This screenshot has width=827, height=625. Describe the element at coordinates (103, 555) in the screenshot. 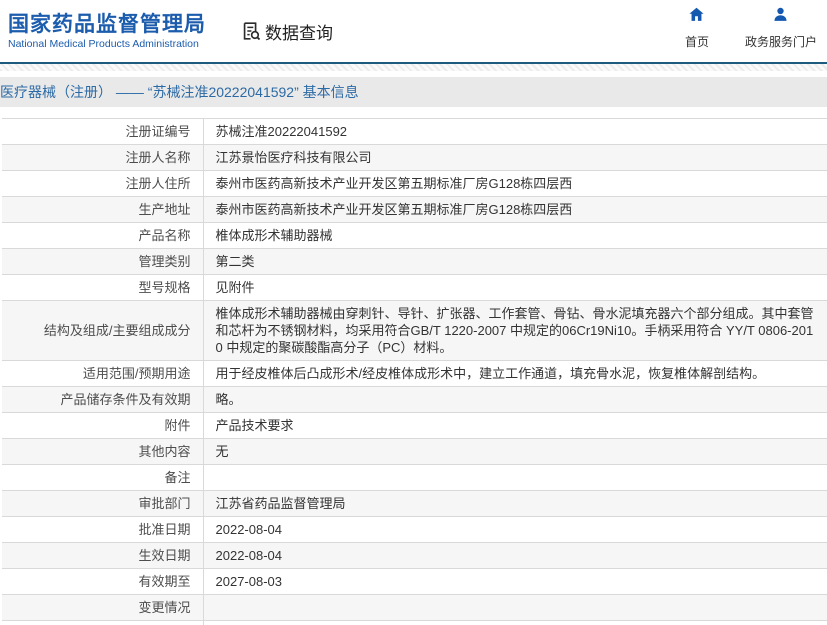

I see `row-label: 生效日期` at that location.